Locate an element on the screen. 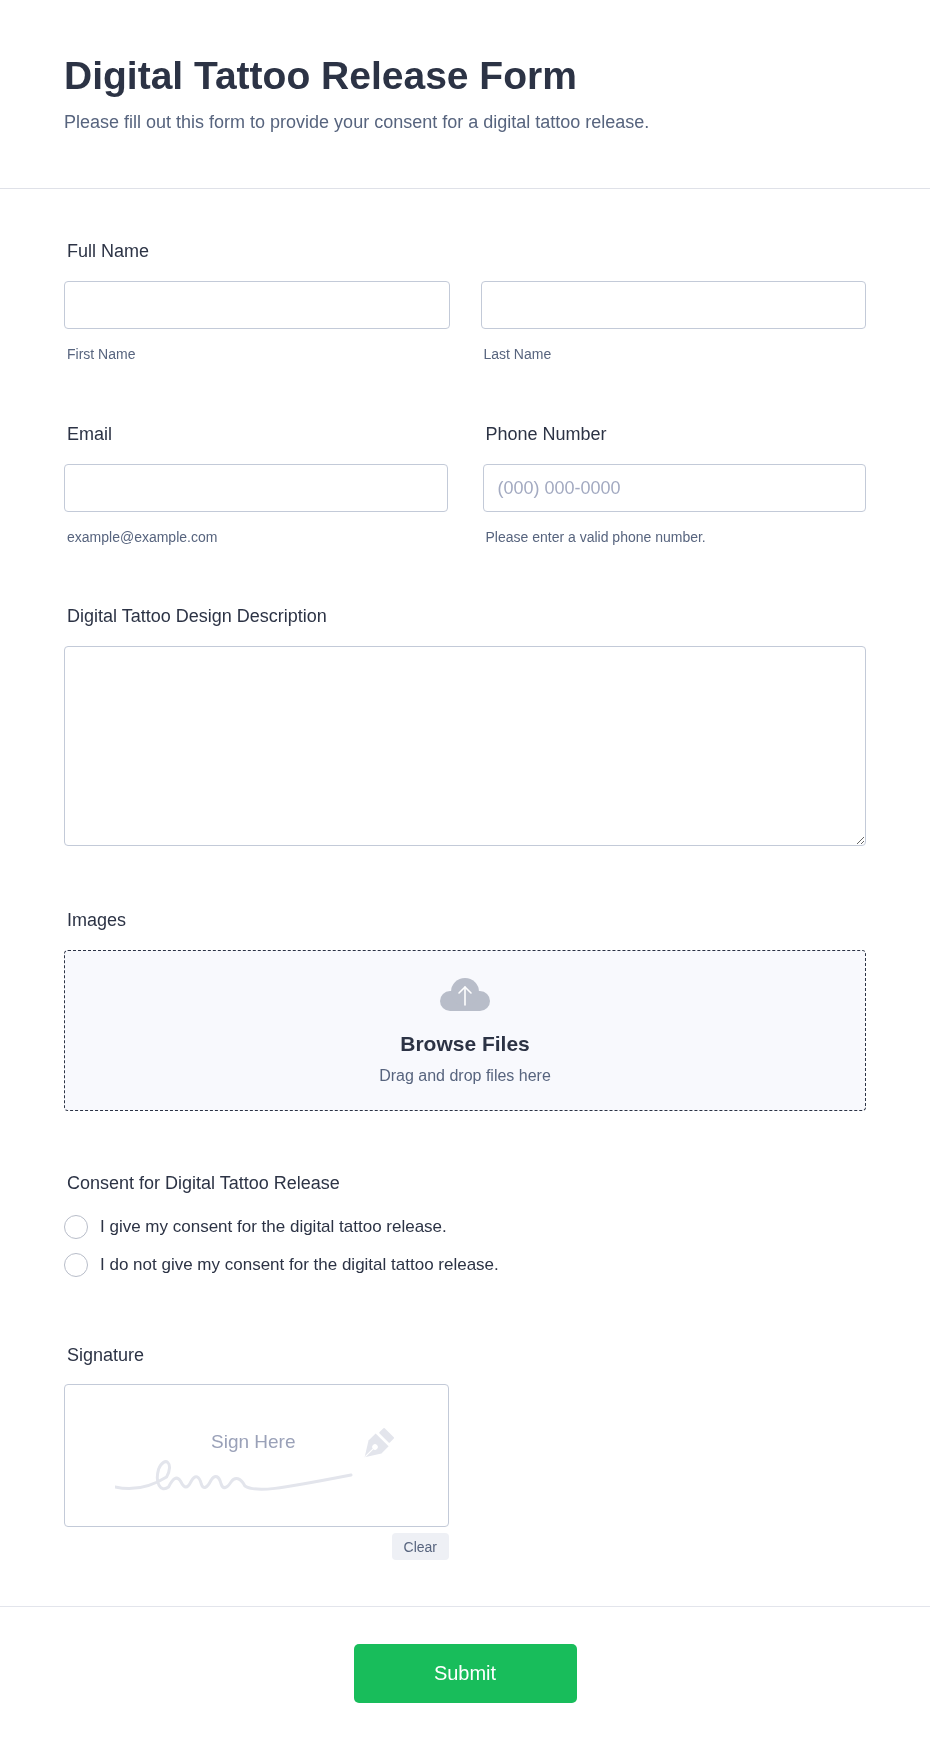 This screenshot has width=930, height=1754. radio-option-label: I do not give my consent for the digital tattoo release. is located at coordinates (299, 1265).